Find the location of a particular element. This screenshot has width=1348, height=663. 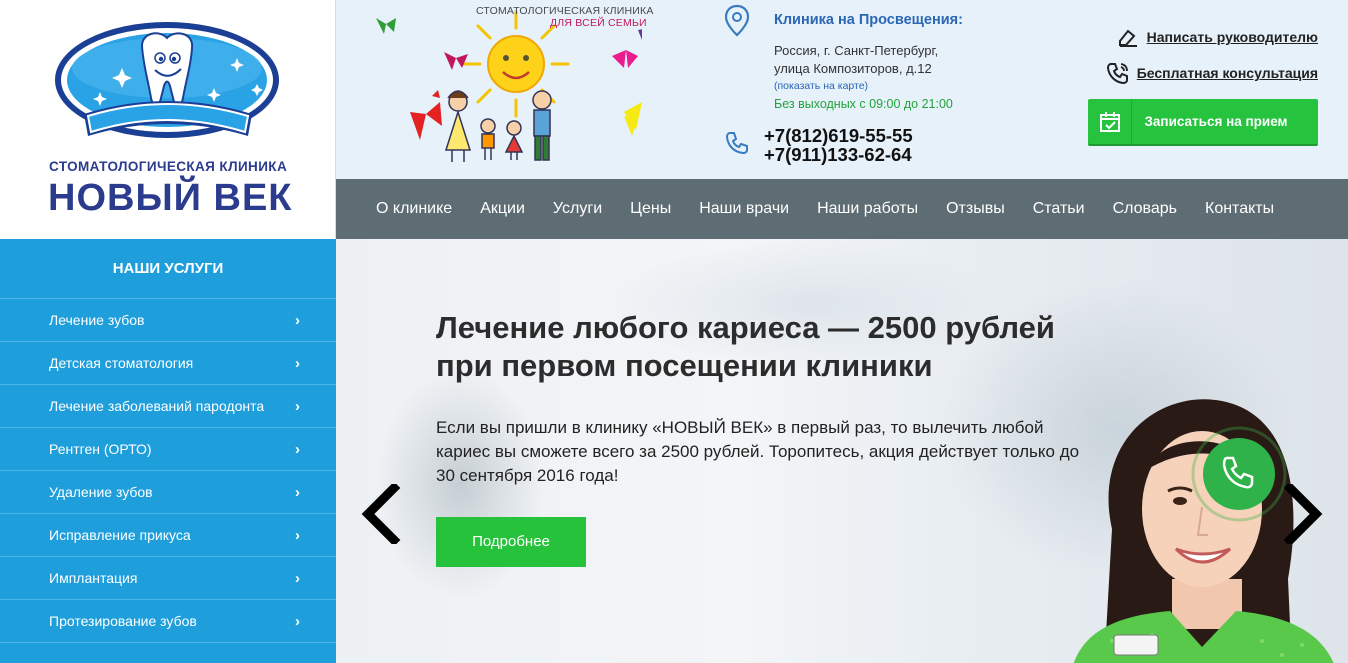

butterfly-icon is located at coordinates (386, 26).